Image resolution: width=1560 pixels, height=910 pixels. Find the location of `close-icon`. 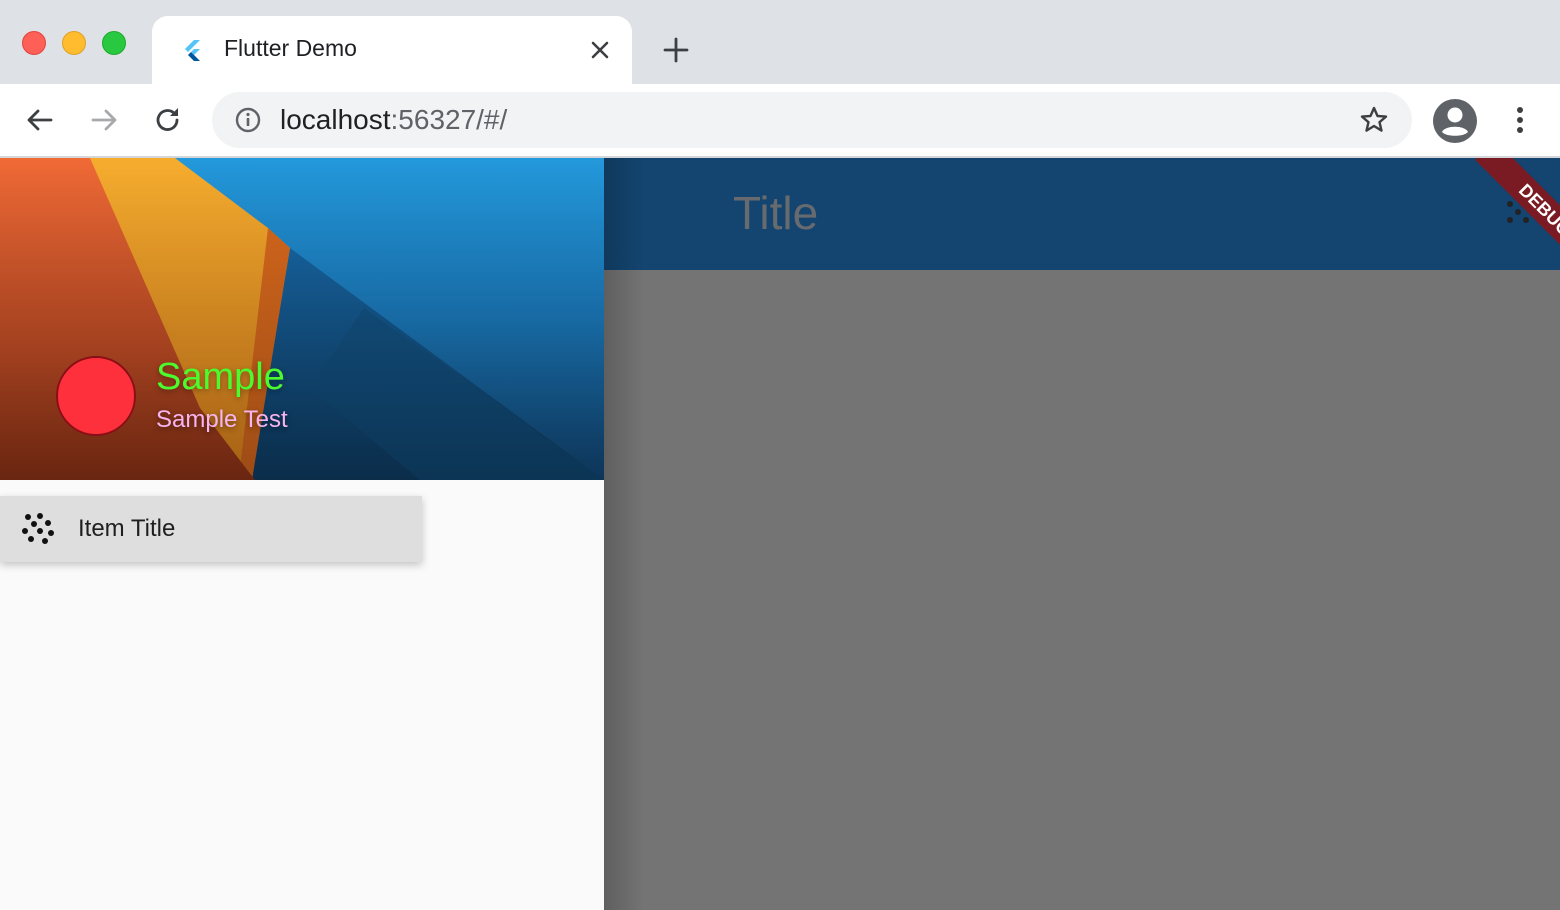

close-icon is located at coordinates (600, 50).